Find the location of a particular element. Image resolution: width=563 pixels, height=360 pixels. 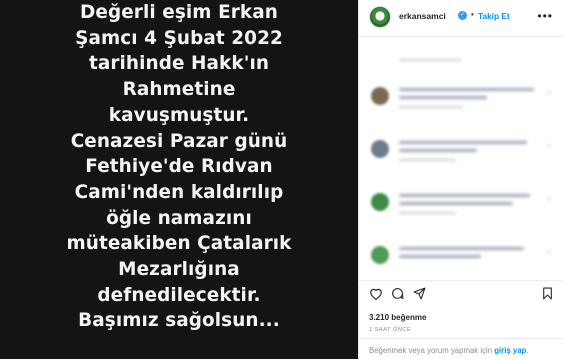

post-text-line: Rahmetine is located at coordinates (179, 90).